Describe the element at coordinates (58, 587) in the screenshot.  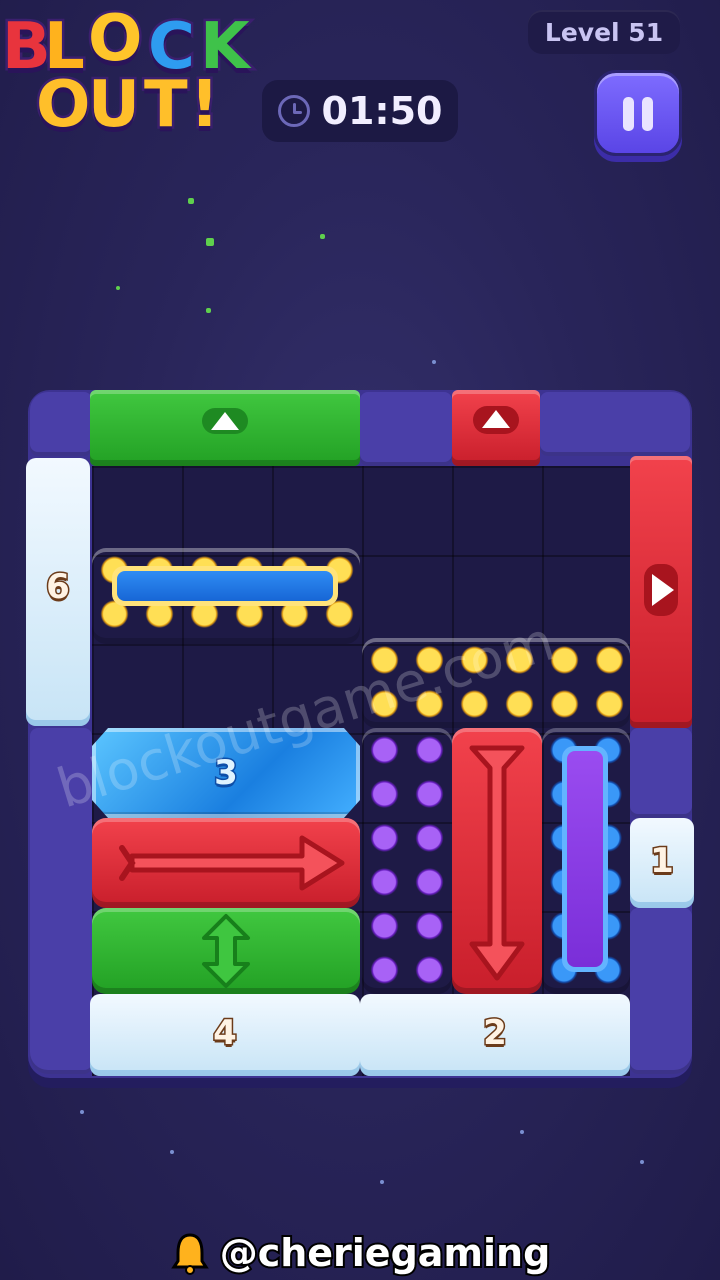
I see `counter-value: 6` at that location.